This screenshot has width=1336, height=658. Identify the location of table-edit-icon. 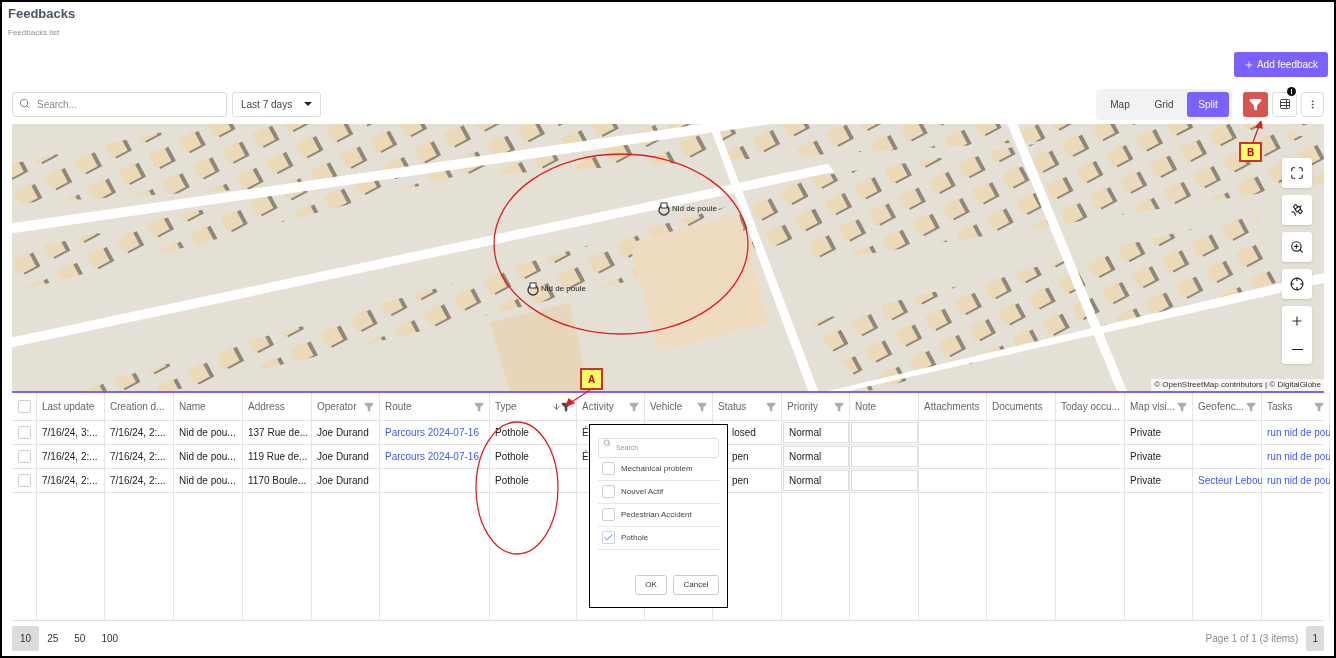
(1284, 104).